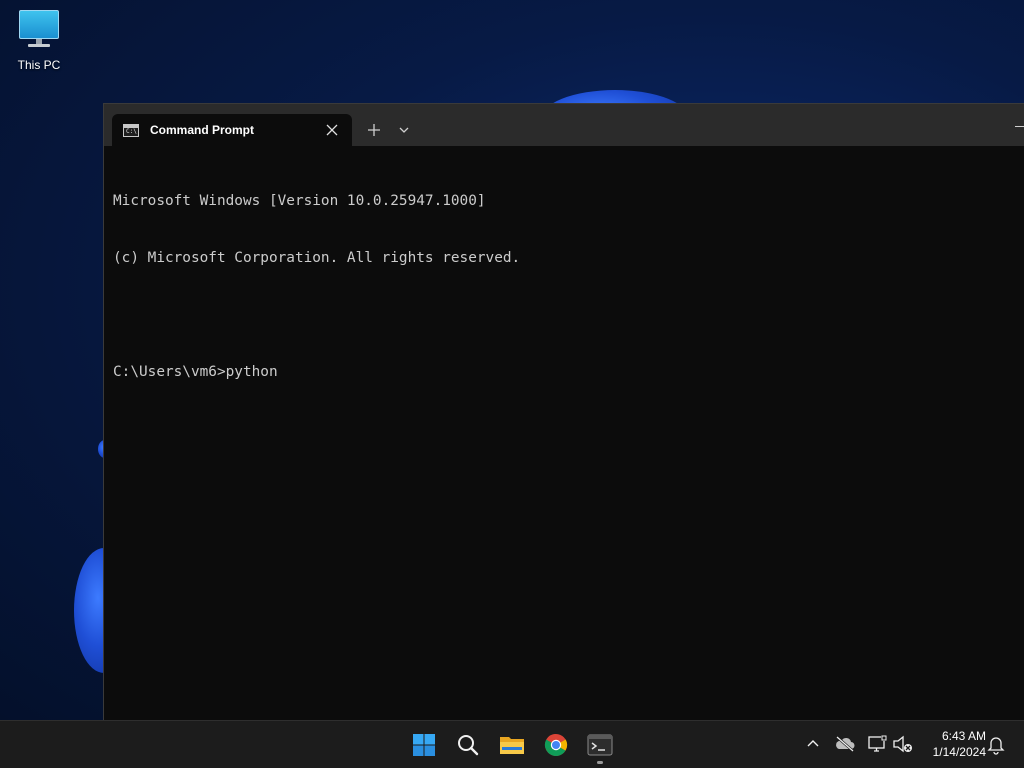 This screenshot has height=768, width=1024. Describe the element at coordinates (877, 744) in the screenshot. I see `network-icon` at that location.